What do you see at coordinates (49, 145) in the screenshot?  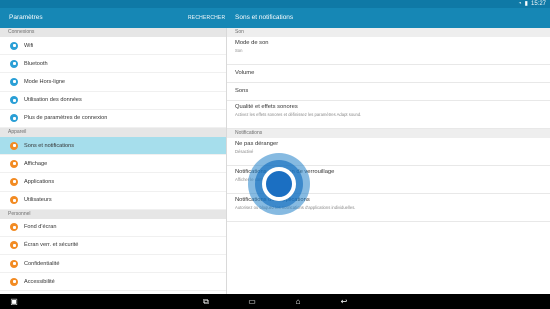 I see `sidebar-item-label: Sons et notifications` at bounding box center [49, 145].